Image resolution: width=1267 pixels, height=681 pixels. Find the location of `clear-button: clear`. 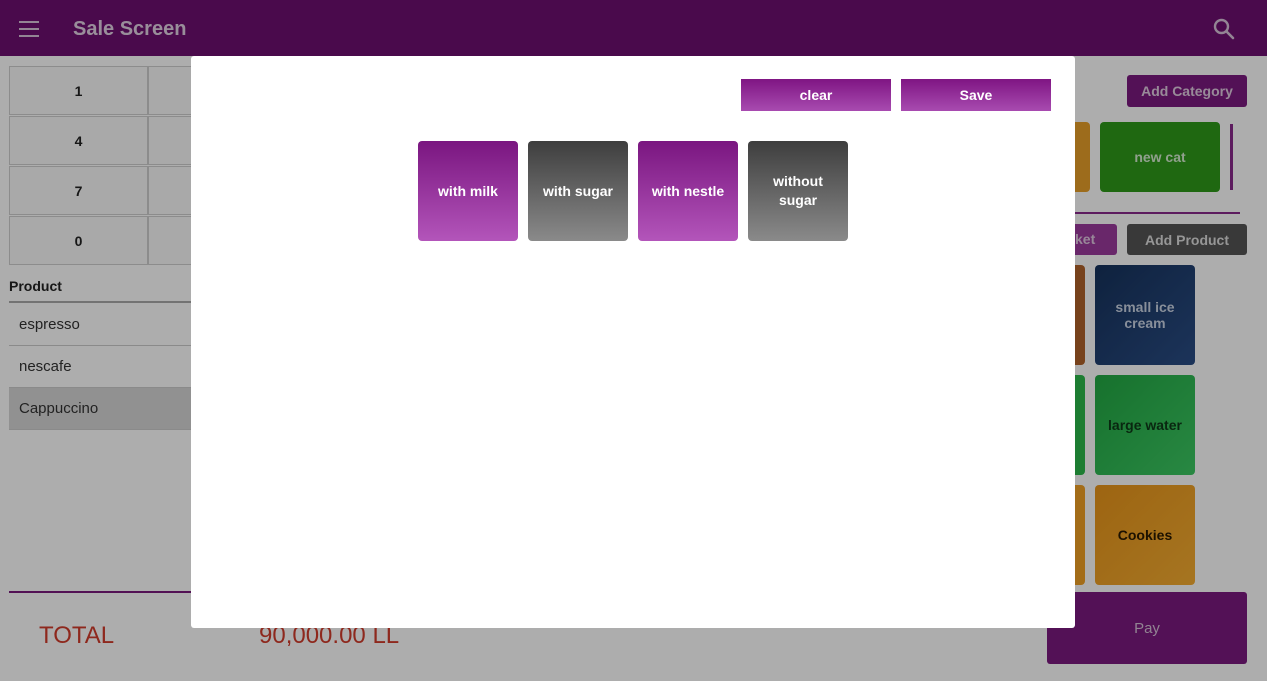

clear-button: clear is located at coordinates (816, 95).